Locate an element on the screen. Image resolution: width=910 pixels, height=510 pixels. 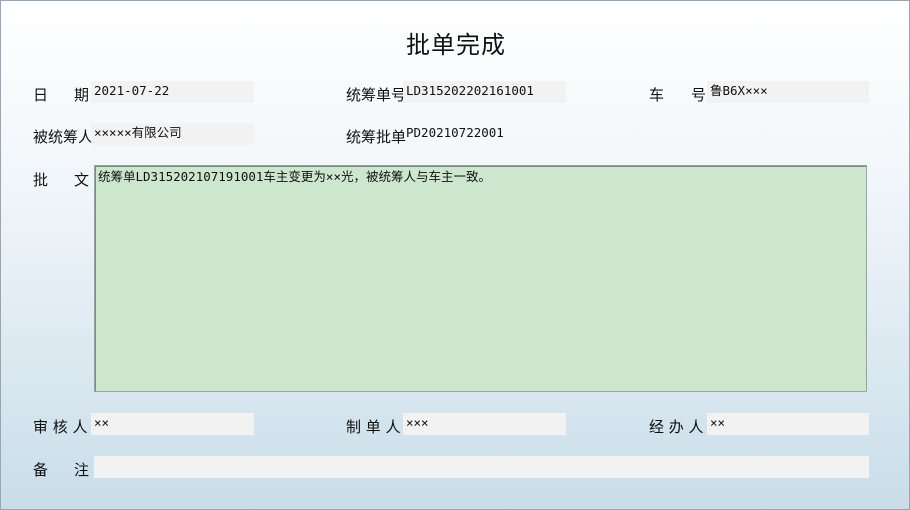
batch-number-field: PD20210722001 is located at coordinates (484, 134).